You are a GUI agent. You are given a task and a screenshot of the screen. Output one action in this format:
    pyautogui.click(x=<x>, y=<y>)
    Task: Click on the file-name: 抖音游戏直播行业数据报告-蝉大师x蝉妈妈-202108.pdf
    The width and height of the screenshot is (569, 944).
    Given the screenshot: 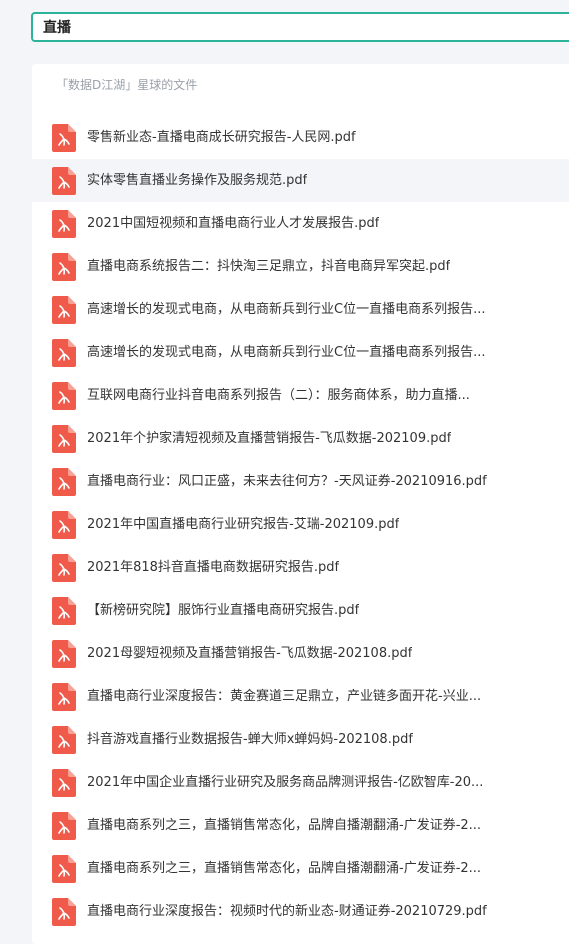 What is the action you would take?
    pyautogui.click(x=250, y=739)
    